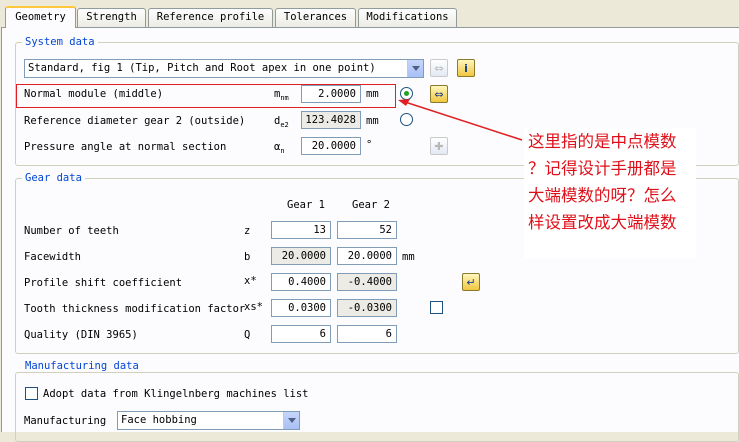  I want to click on annotation-note: 这里指的是中点模数 ？记得设计手册都是 大端模数的呀？怎么 样设置改成大端模数, so click(610, 193).